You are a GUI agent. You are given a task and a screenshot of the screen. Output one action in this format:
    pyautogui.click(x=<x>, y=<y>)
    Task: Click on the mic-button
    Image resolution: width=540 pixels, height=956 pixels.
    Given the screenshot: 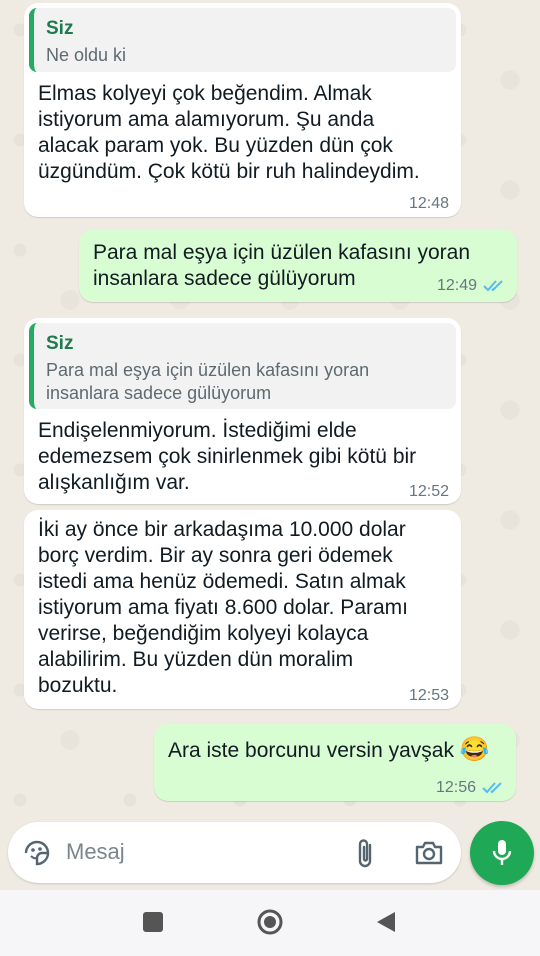 What is the action you would take?
    pyautogui.click(x=502, y=853)
    